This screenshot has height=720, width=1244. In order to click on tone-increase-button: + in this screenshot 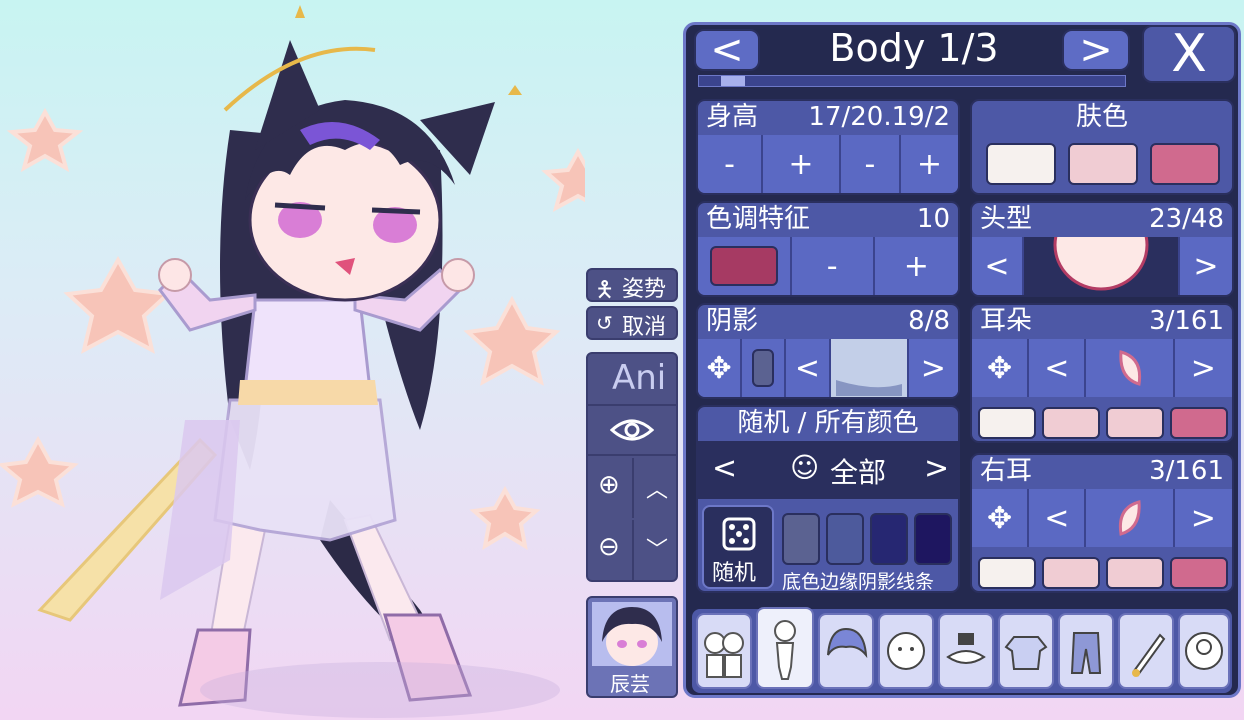, I will do `click(916, 266)`.